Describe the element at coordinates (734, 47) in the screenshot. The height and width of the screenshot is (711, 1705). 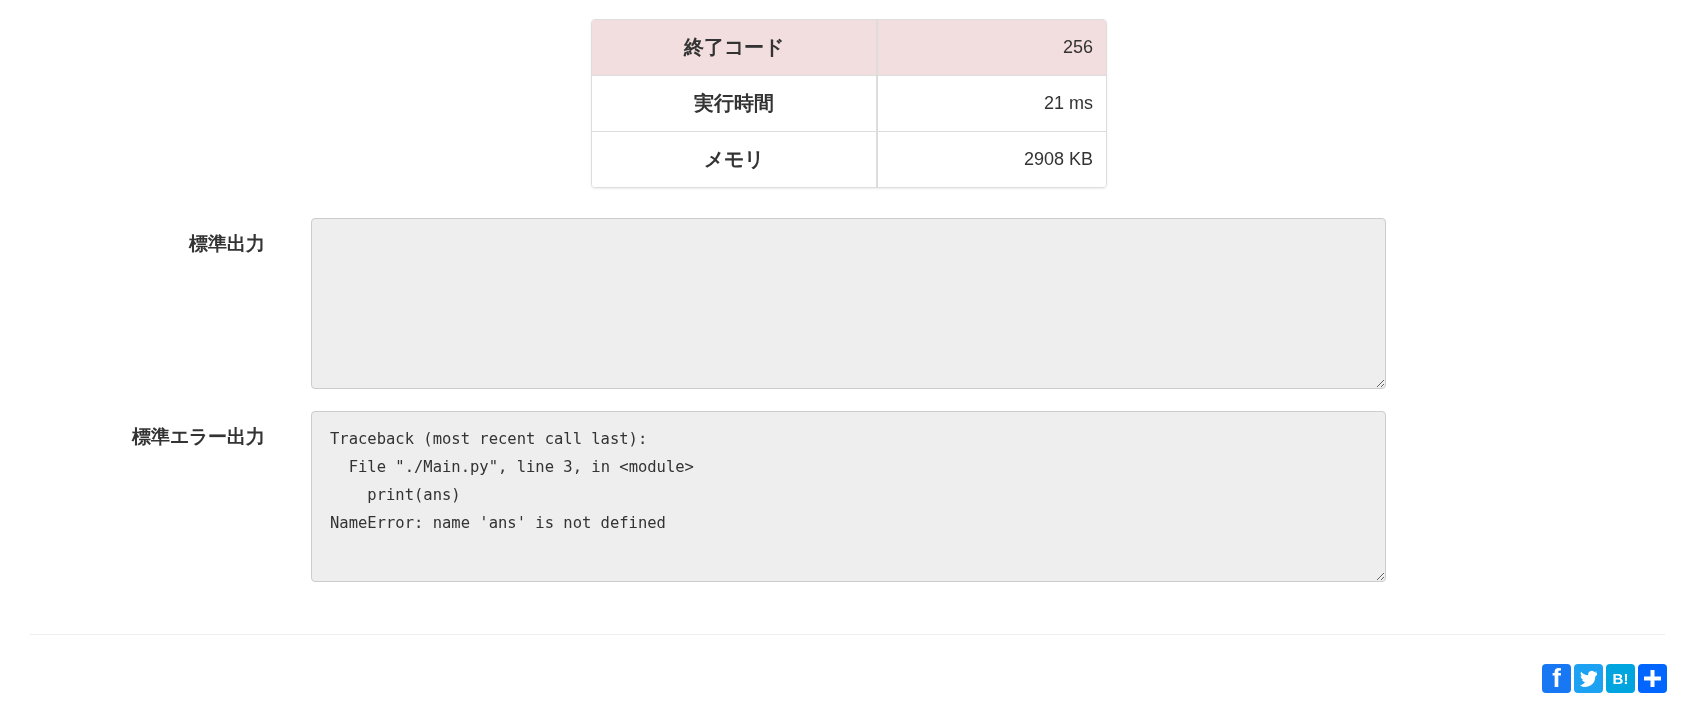
I see `table-header-cell-text: 終了コード` at that location.